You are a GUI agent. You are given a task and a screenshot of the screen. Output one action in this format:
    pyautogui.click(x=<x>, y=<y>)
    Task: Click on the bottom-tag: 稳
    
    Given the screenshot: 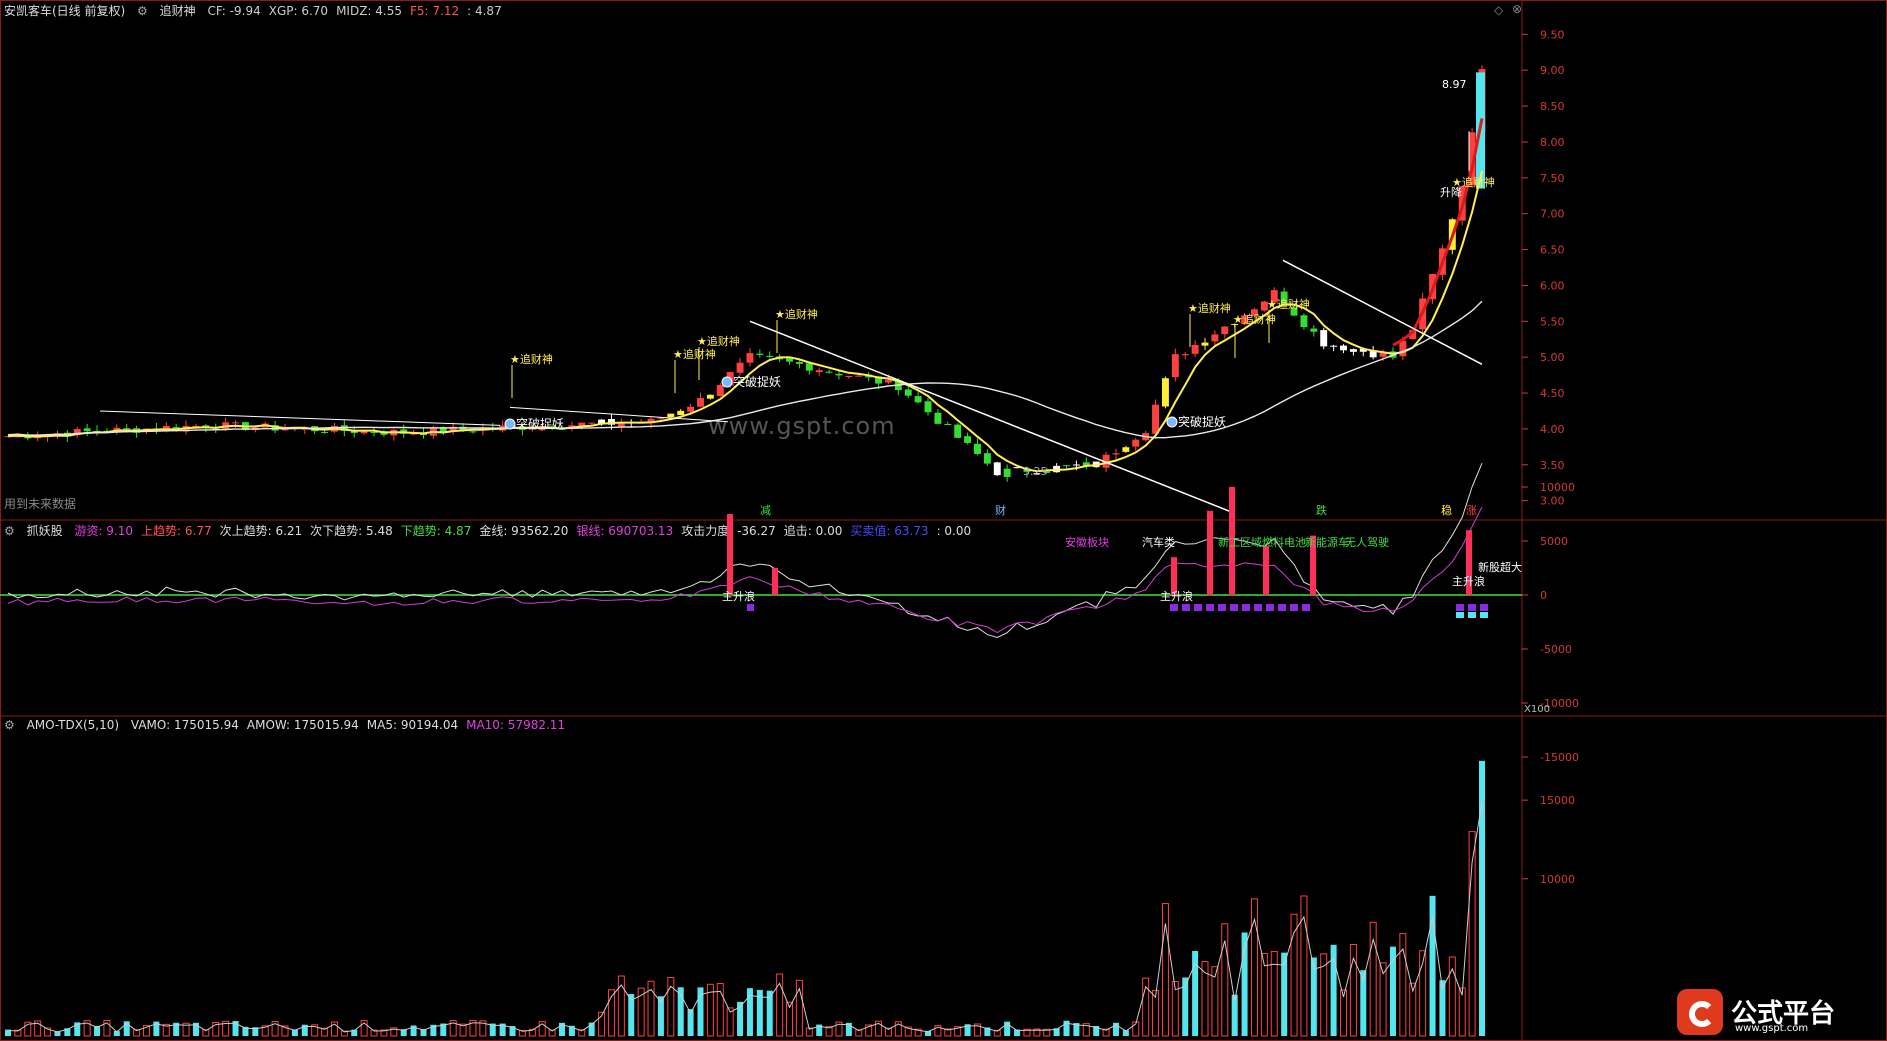 What is the action you would take?
    pyautogui.click(x=1446, y=510)
    